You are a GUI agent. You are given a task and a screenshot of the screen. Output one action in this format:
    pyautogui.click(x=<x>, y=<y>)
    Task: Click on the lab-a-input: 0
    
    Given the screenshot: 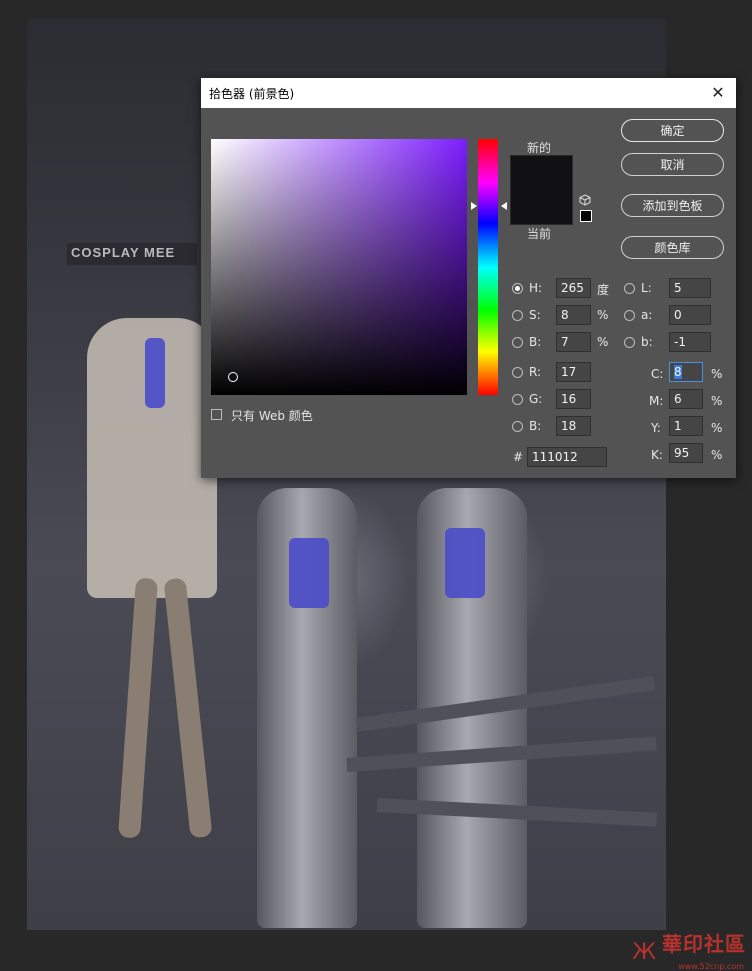 What is the action you would take?
    pyautogui.click(x=690, y=315)
    